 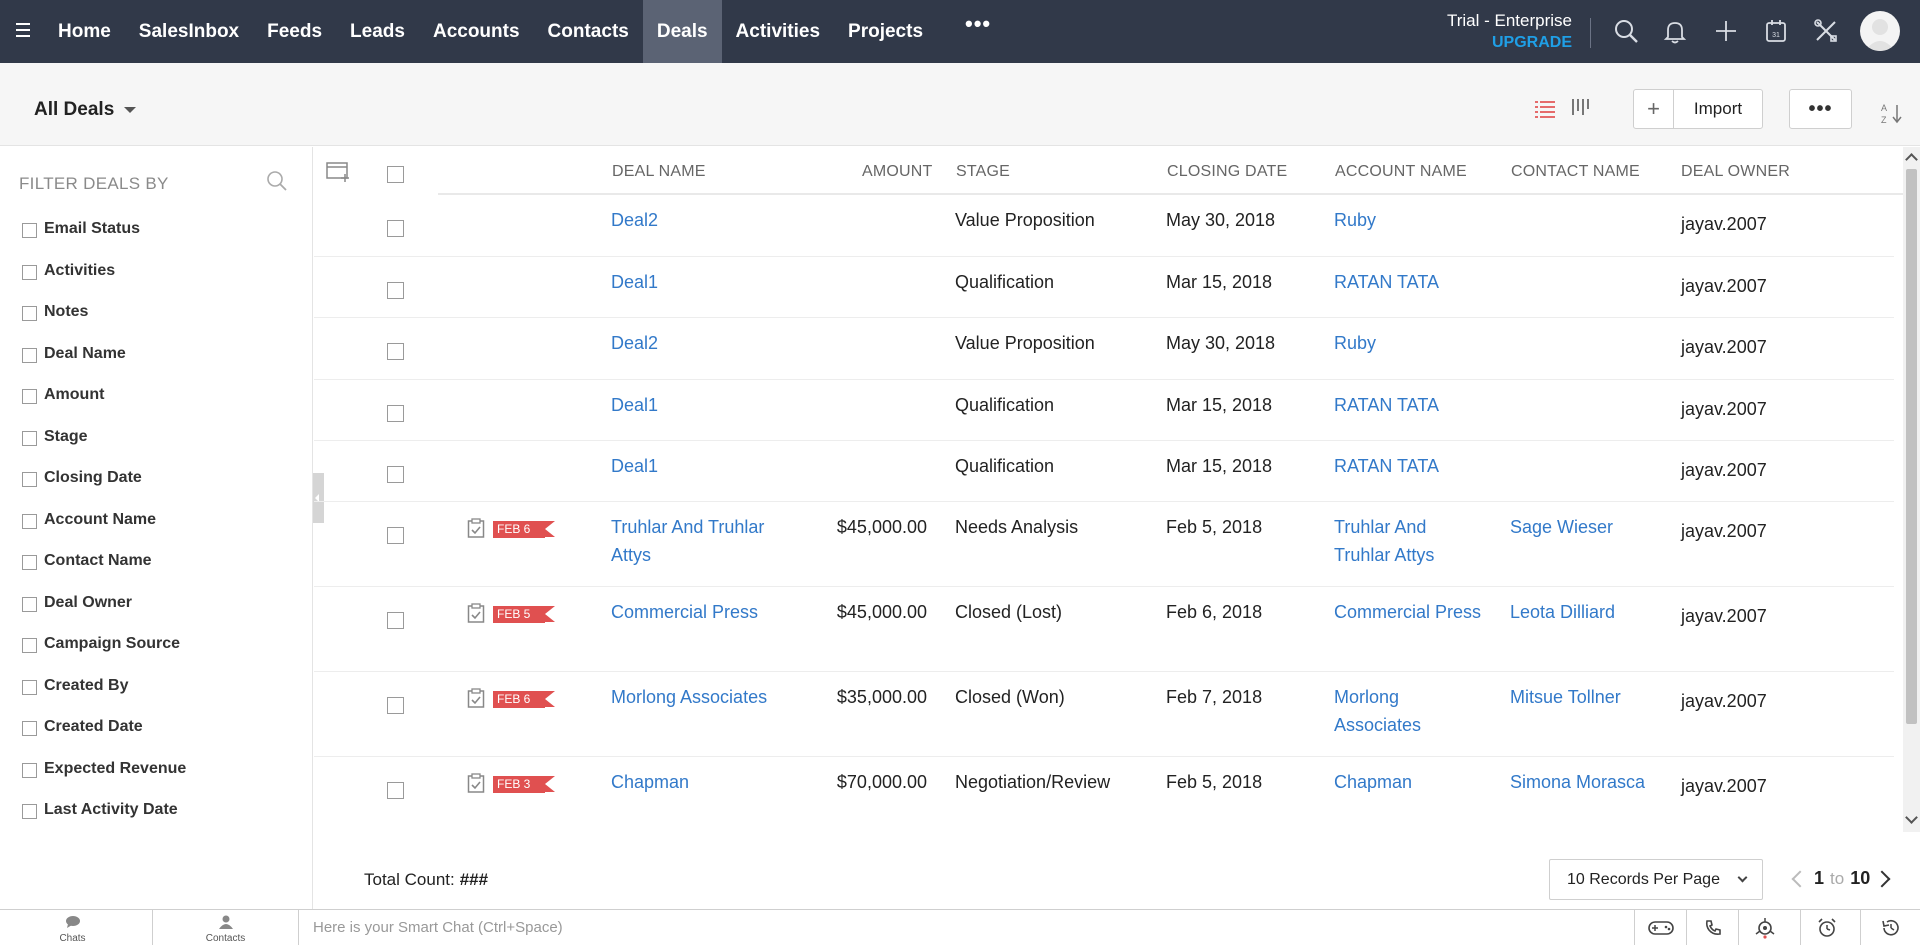 What do you see at coordinates (294, 31) in the screenshot?
I see `nav-tab-feeds: Feeds` at bounding box center [294, 31].